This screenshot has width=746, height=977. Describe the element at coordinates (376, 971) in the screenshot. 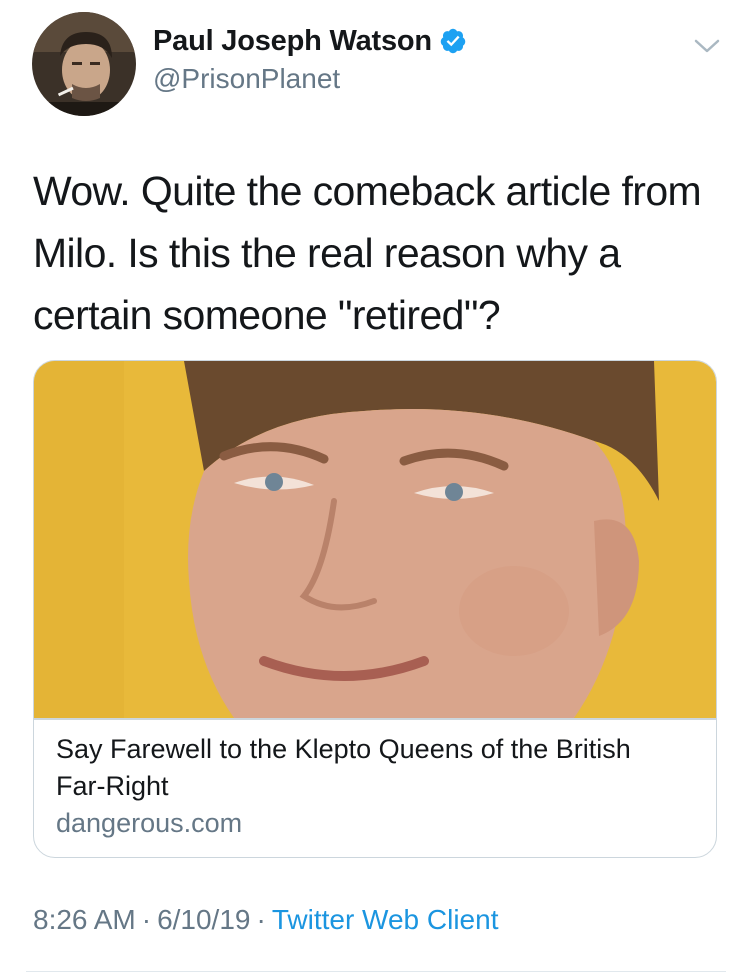

I see `divider` at that location.